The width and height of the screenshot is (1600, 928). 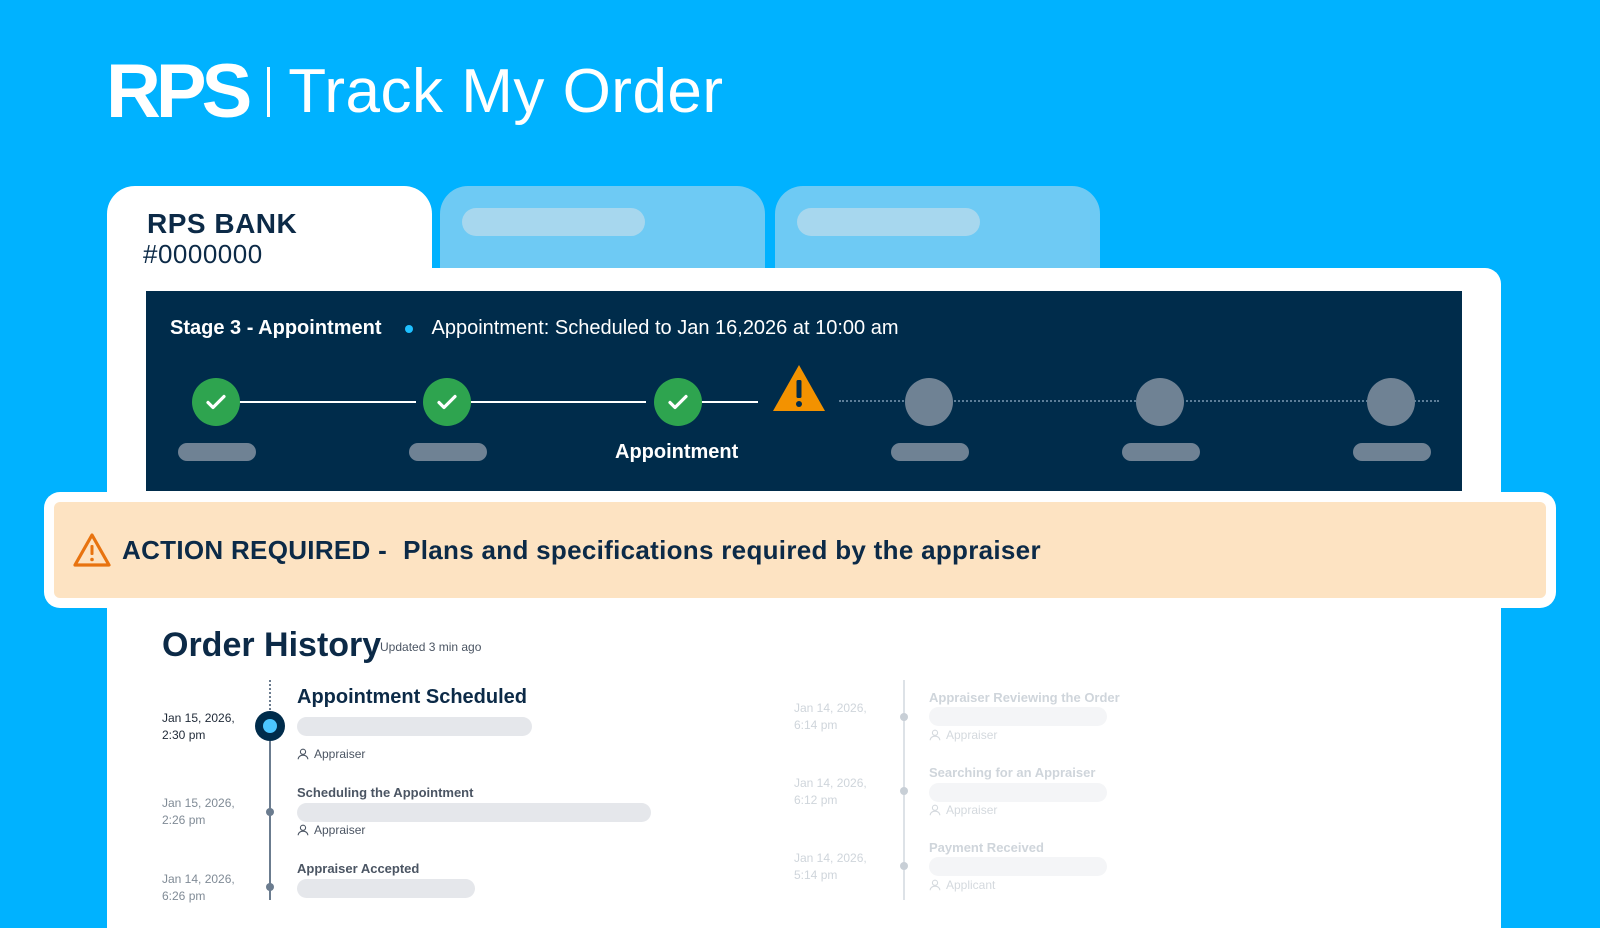 What do you see at coordinates (272, 645) in the screenshot?
I see `order-history-title: Order History` at bounding box center [272, 645].